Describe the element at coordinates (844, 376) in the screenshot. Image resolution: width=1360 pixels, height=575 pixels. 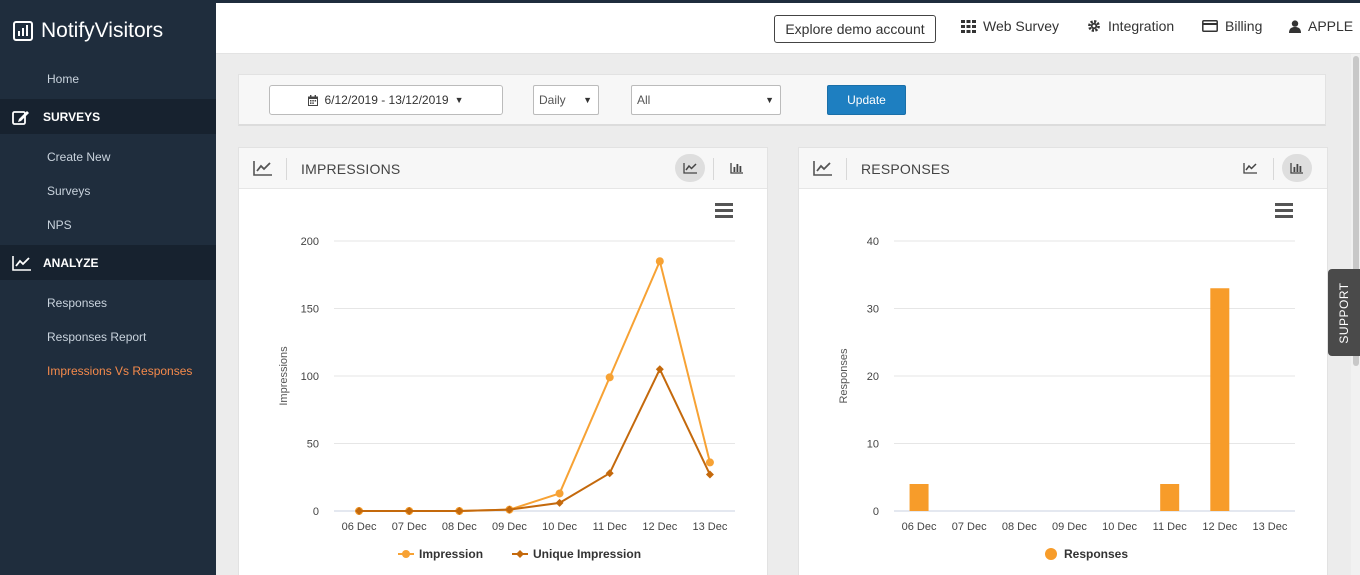
I see `y-axis-label: Responses` at that location.